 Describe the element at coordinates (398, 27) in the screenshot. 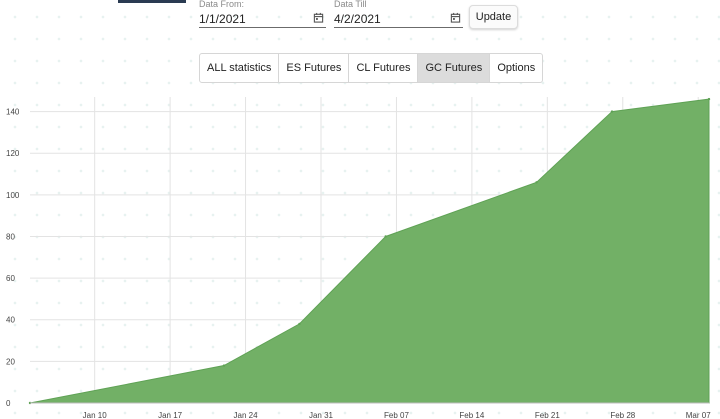

I see `date-till-underline` at that location.